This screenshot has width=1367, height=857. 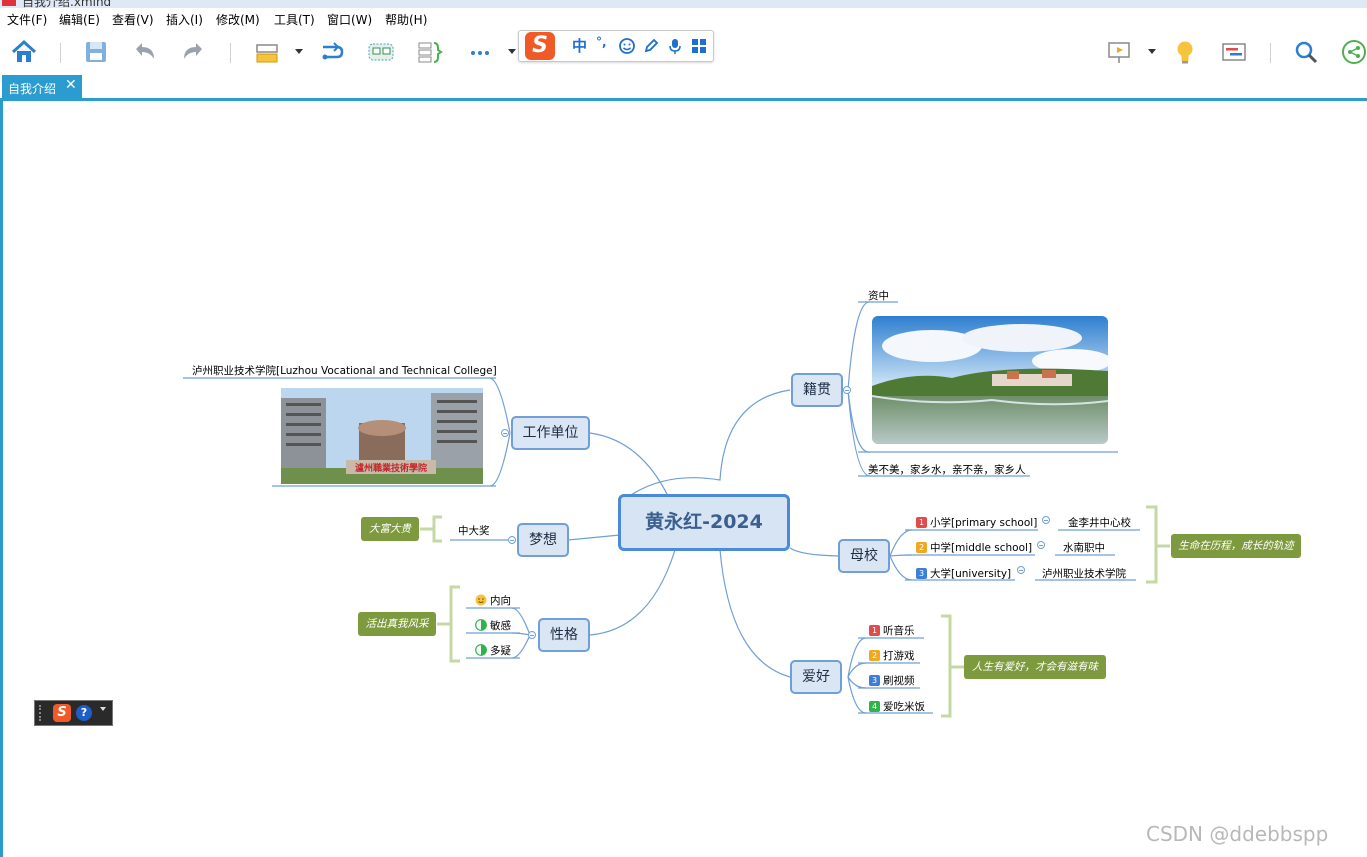 What do you see at coordinates (984, 523) in the screenshot?
I see `school-stage-label: 小学[primary school]` at bounding box center [984, 523].